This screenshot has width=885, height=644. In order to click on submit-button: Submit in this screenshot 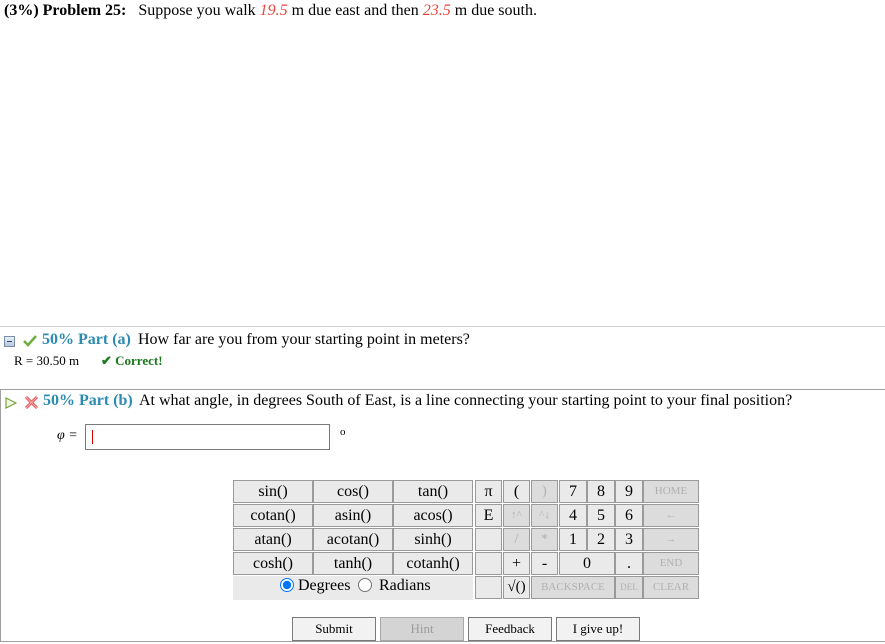, I will do `click(334, 629)`.